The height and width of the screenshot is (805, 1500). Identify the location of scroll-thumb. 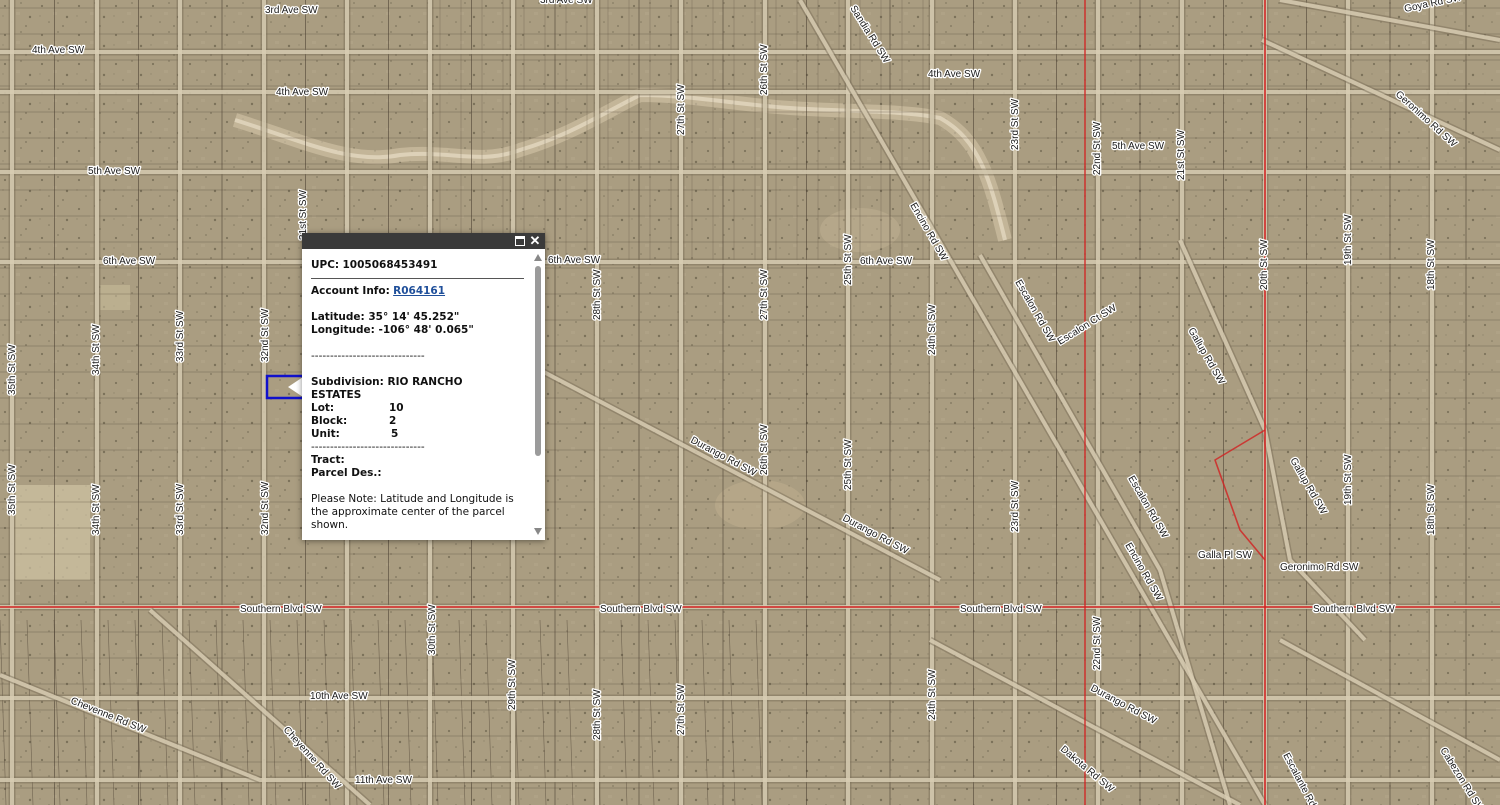
(538, 361).